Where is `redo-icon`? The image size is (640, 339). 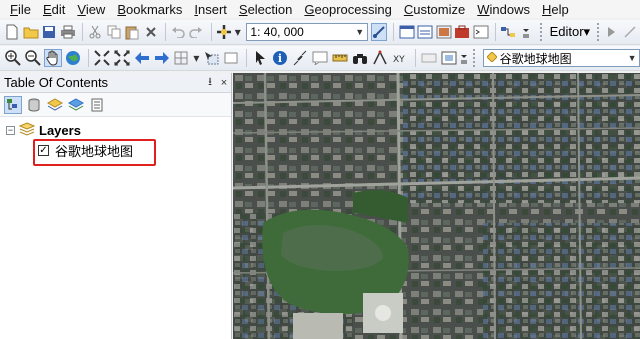 redo-icon is located at coordinates (196, 32).